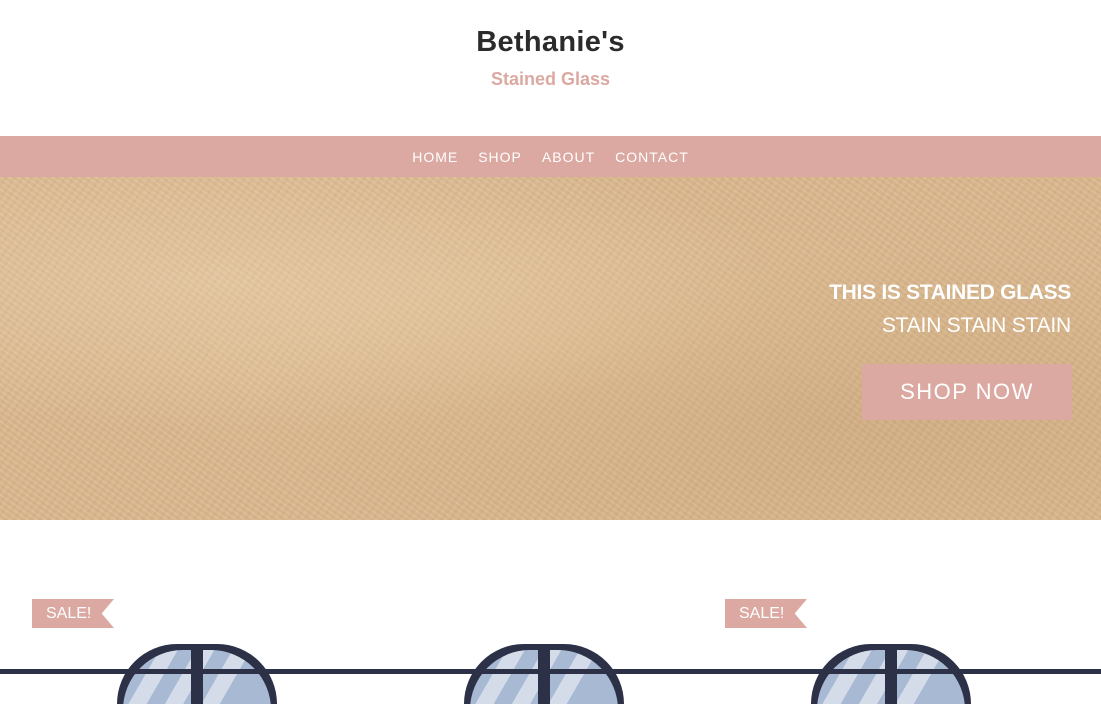 This screenshot has height=704, width=1101. I want to click on shop-now-button: SHOP NOW, so click(967, 392).